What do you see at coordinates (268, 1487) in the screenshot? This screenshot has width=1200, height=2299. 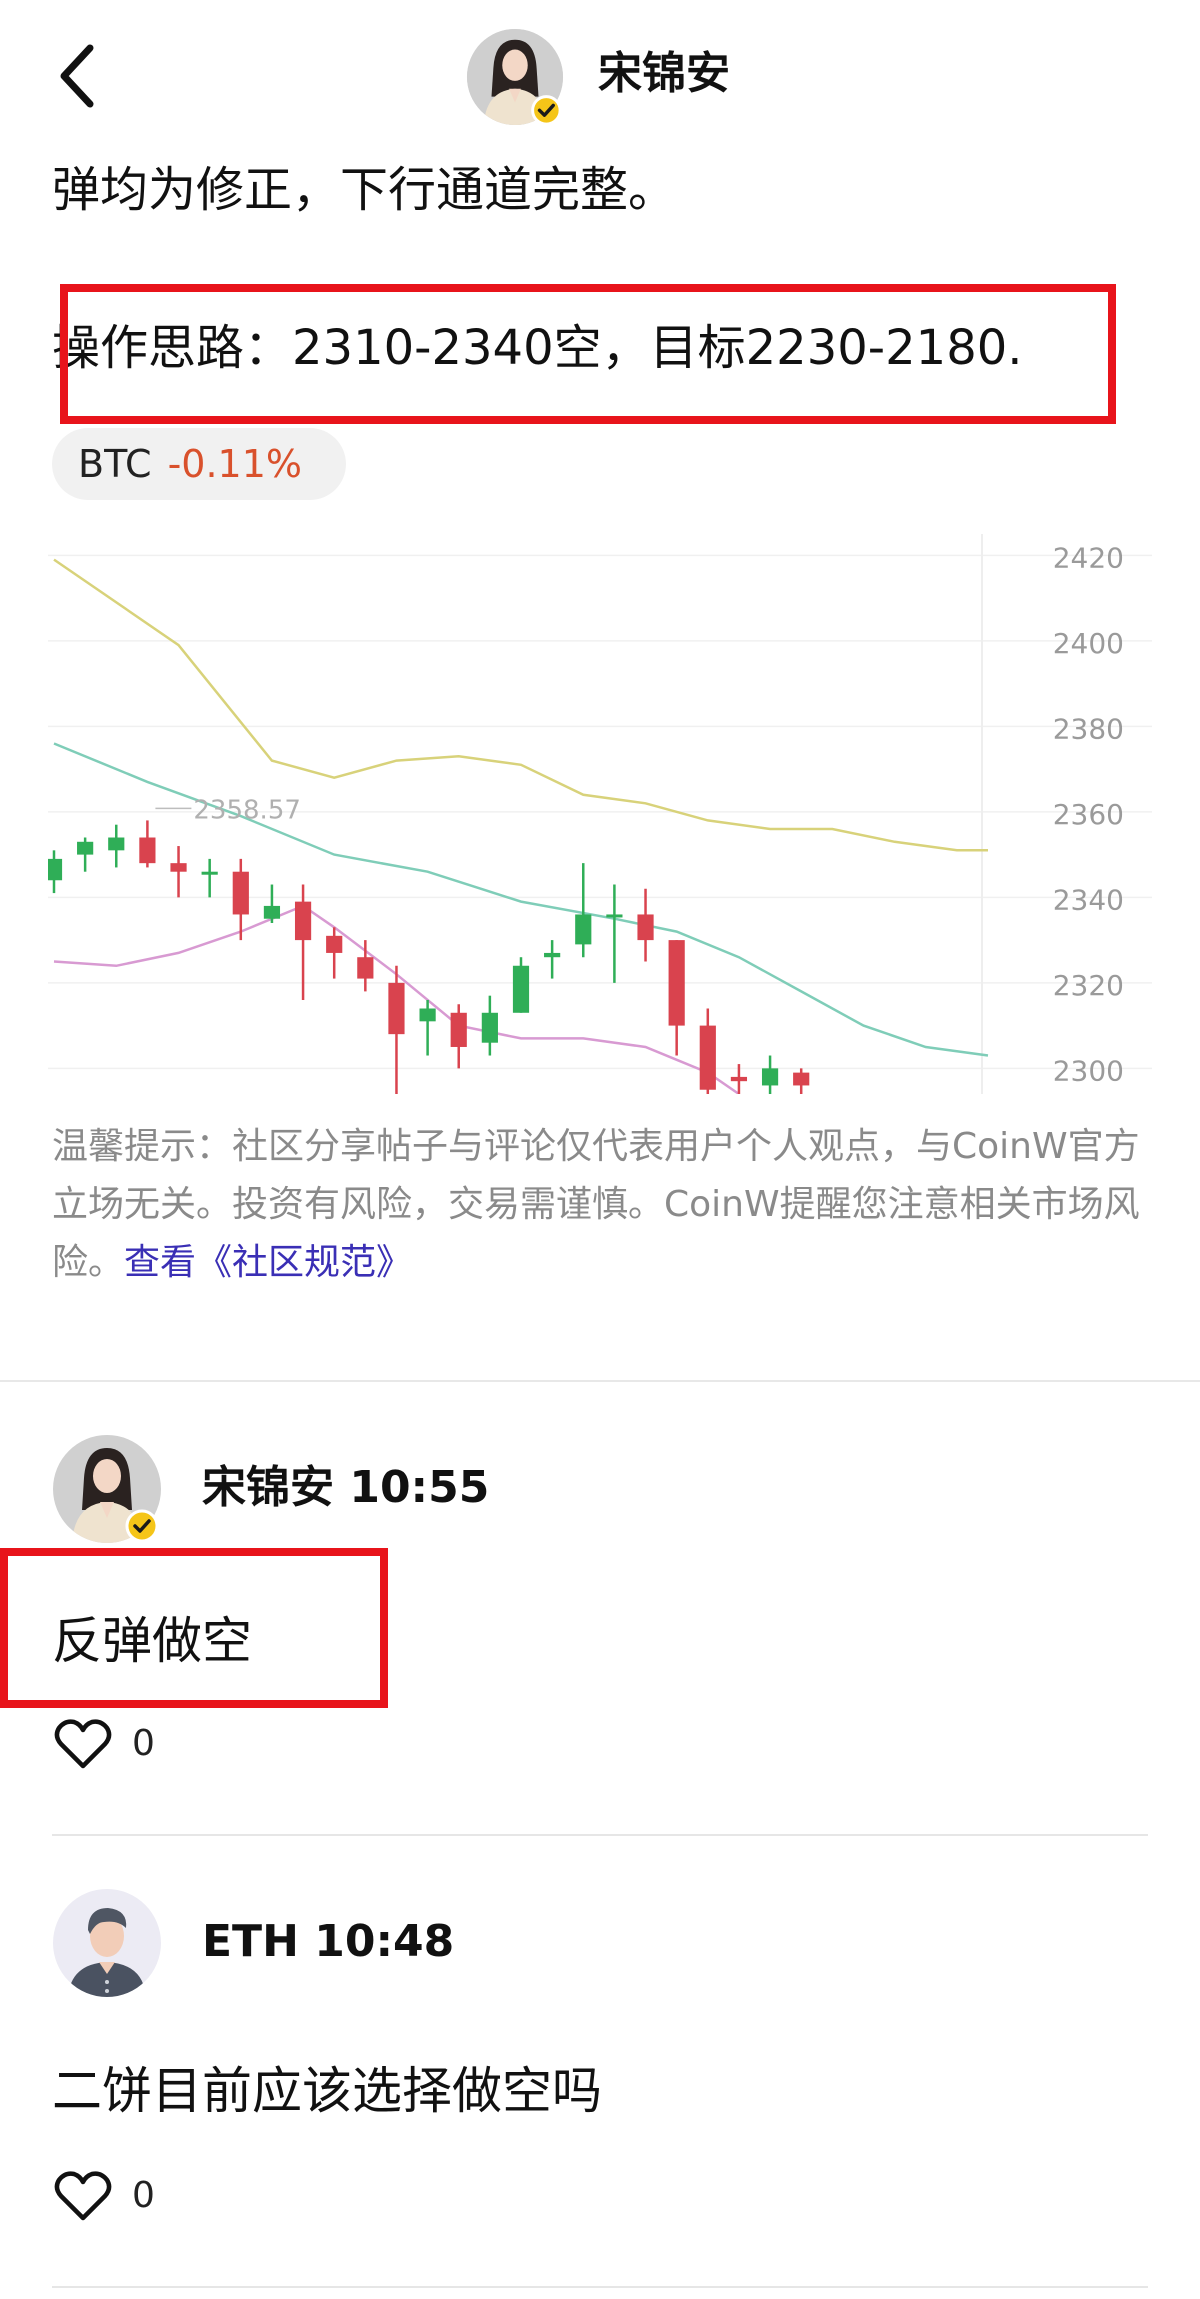 I see `comment-author: 宋锦安` at bounding box center [268, 1487].